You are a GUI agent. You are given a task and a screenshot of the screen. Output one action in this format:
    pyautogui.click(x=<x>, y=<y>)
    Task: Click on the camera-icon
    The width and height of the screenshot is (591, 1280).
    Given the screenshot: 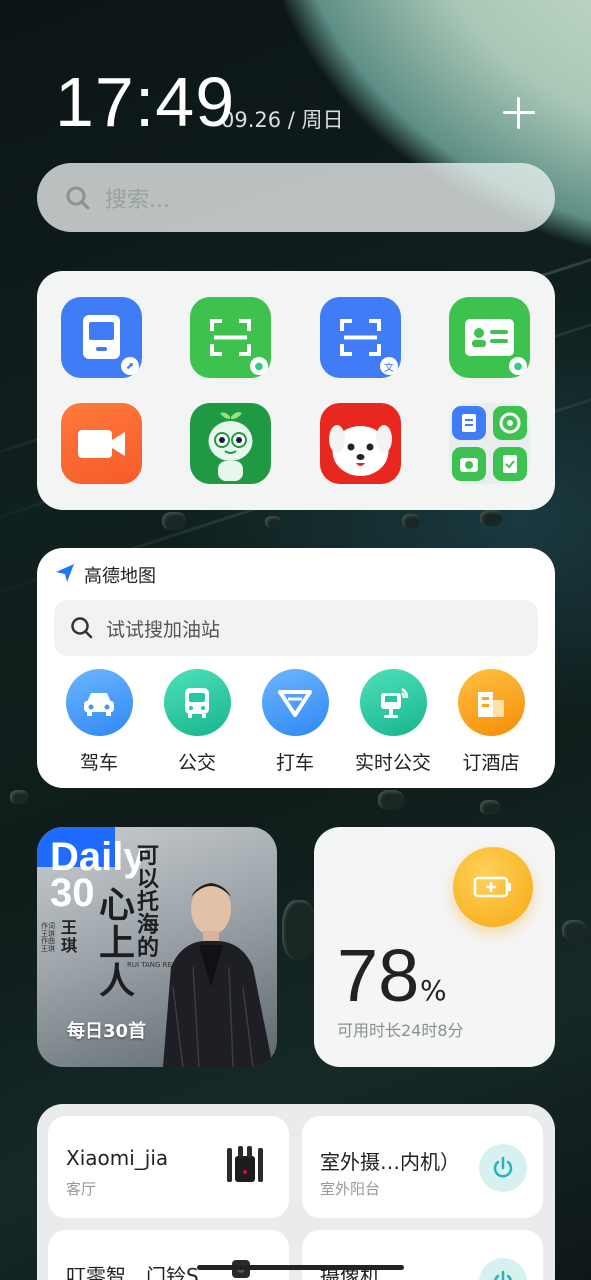 What is the action you would take?
    pyautogui.click(x=469, y=464)
    